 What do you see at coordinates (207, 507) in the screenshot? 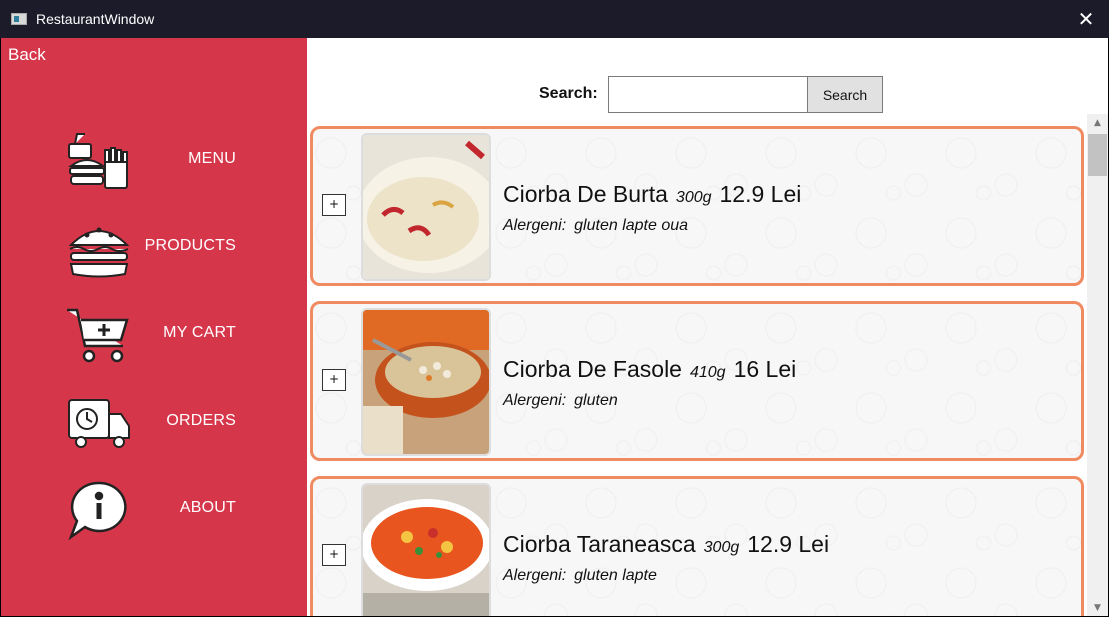
I see `sidebar-item-label: ABOUT` at bounding box center [207, 507].